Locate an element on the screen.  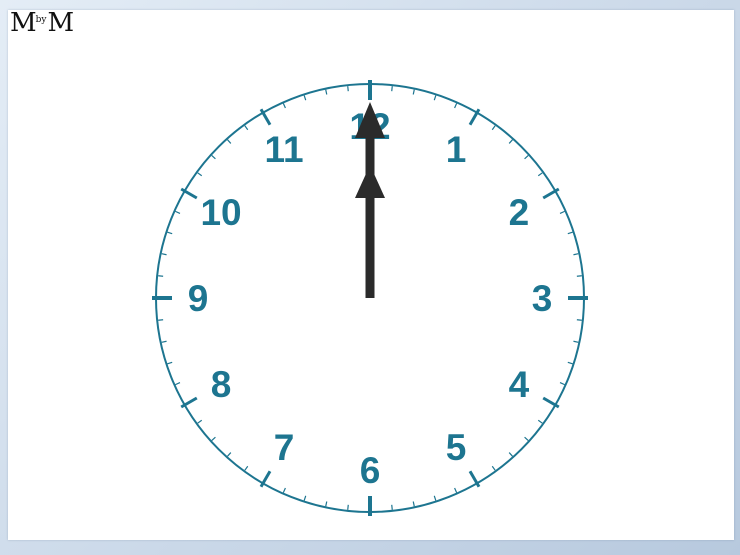
hour-numeral-5: 5 is located at coordinates (456, 447).